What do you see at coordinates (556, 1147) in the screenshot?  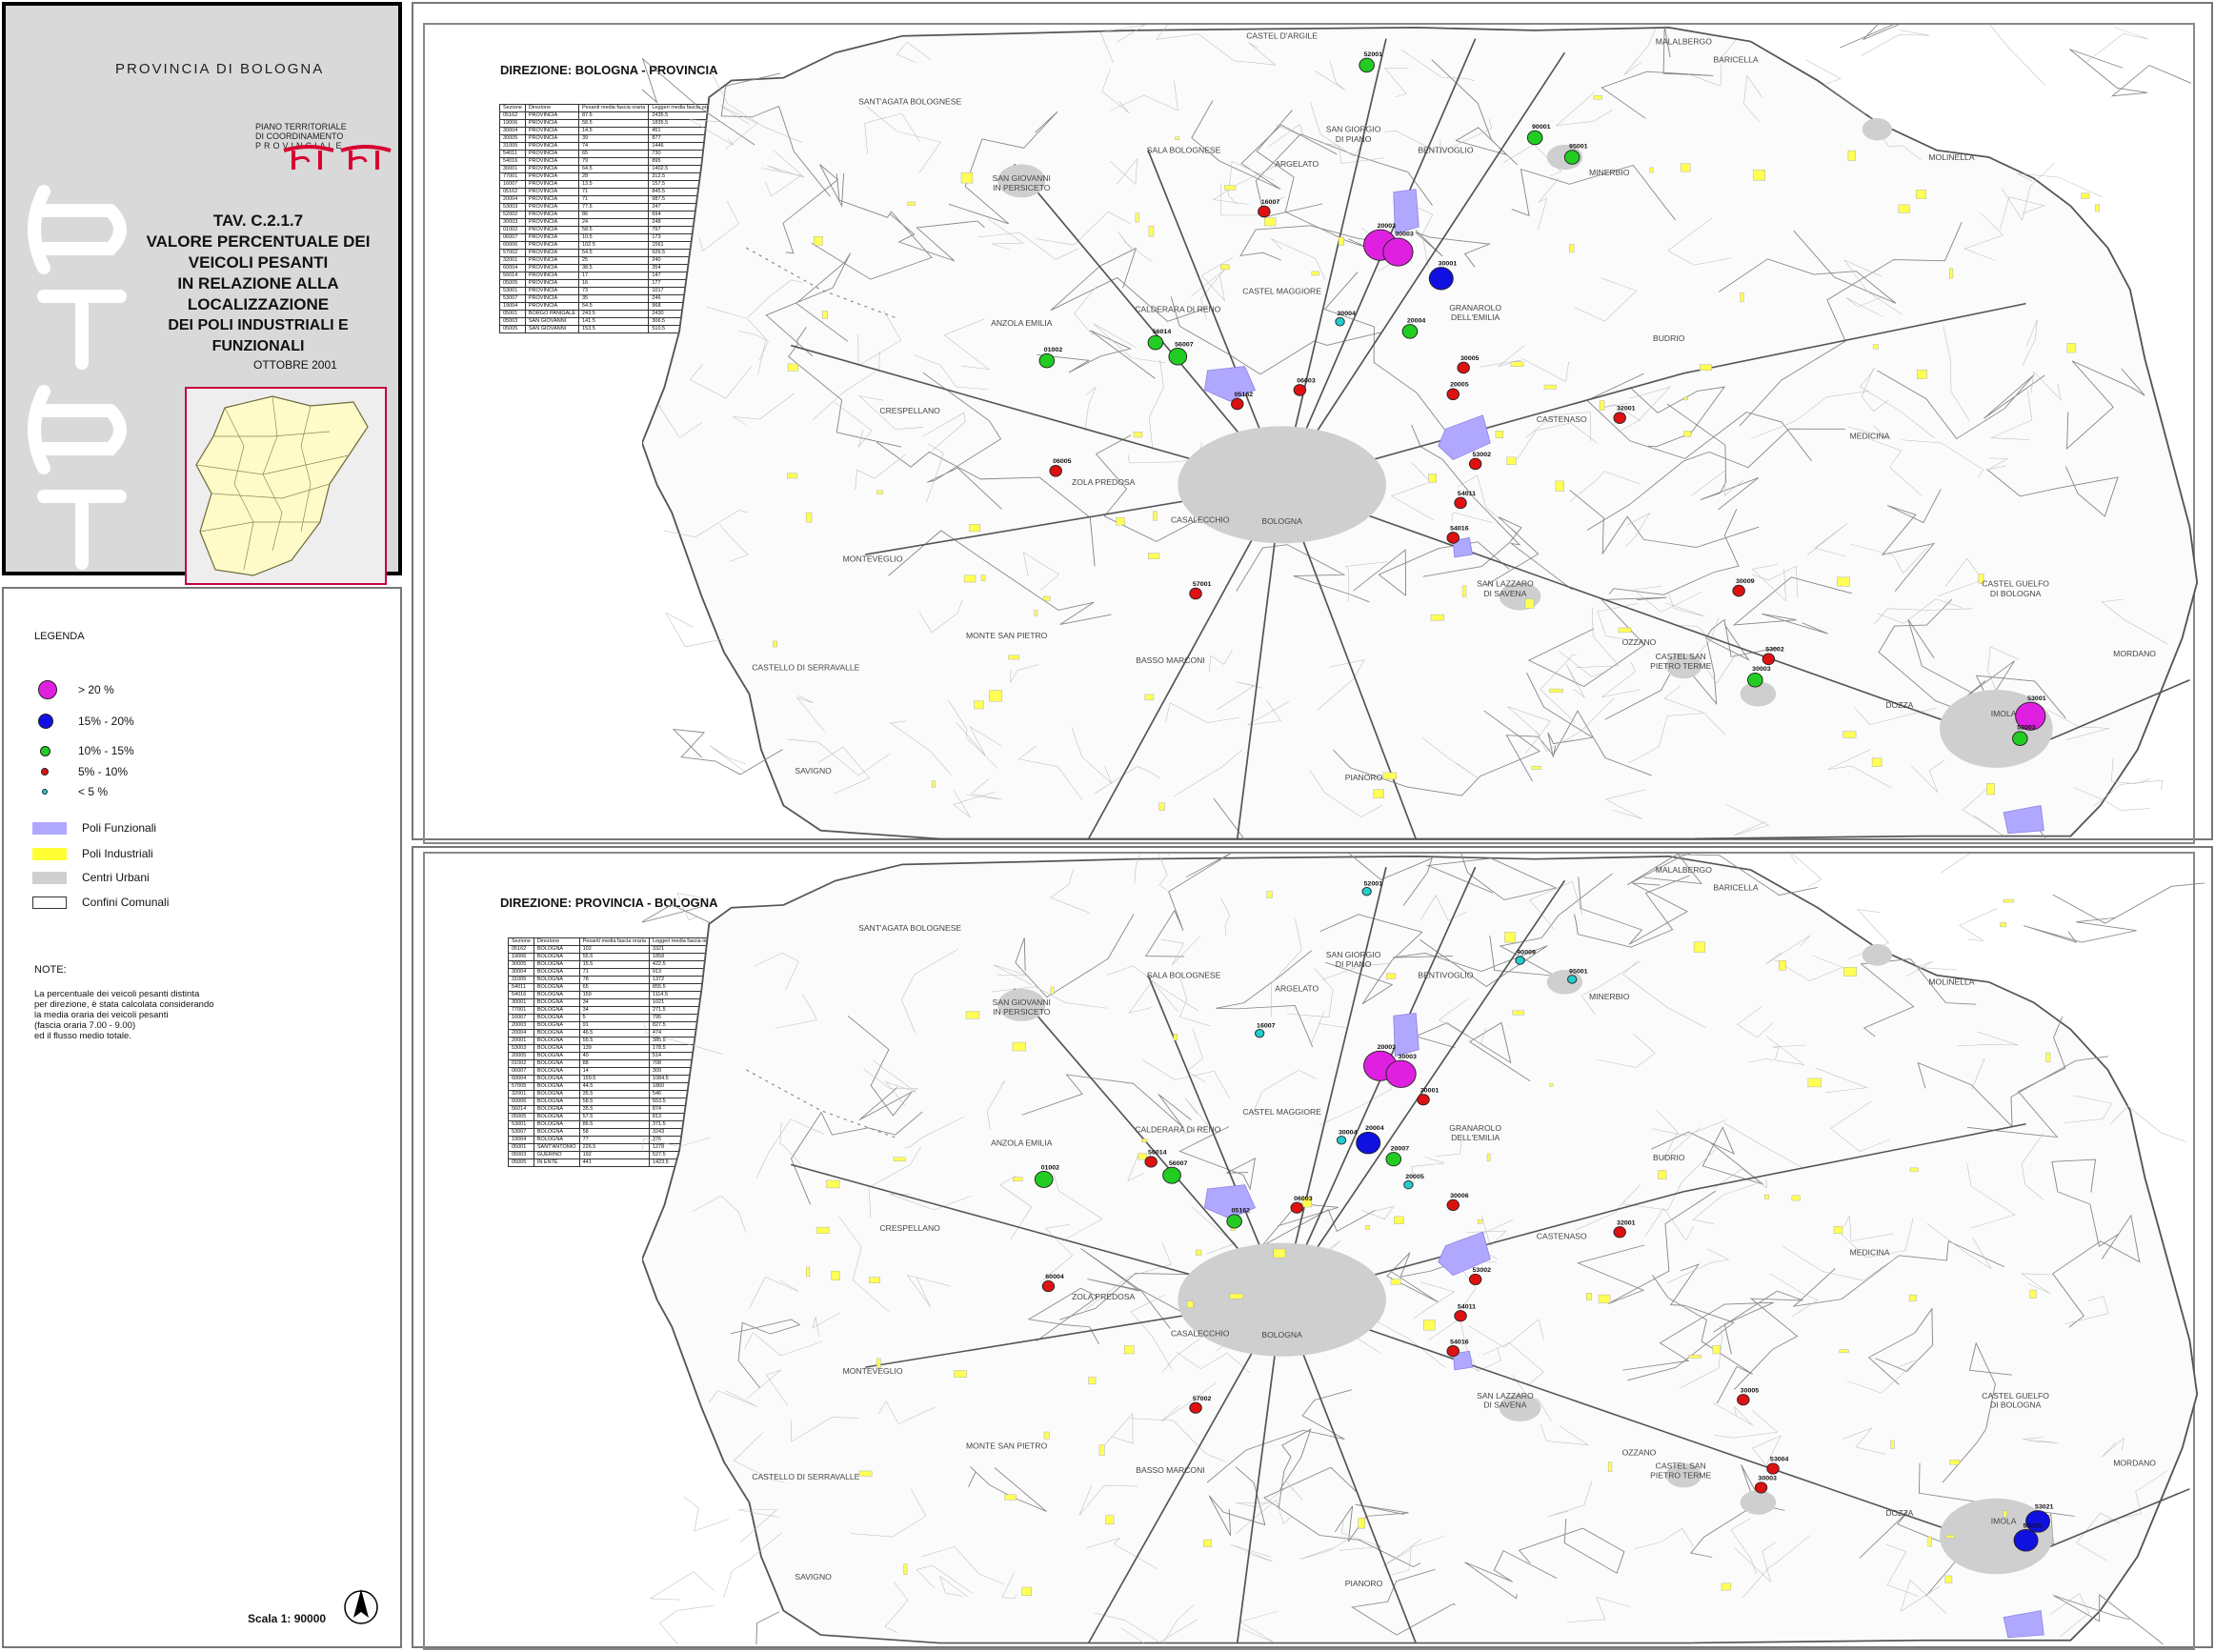 I see `table-cell: SANT'ANTONIO` at bounding box center [556, 1147].